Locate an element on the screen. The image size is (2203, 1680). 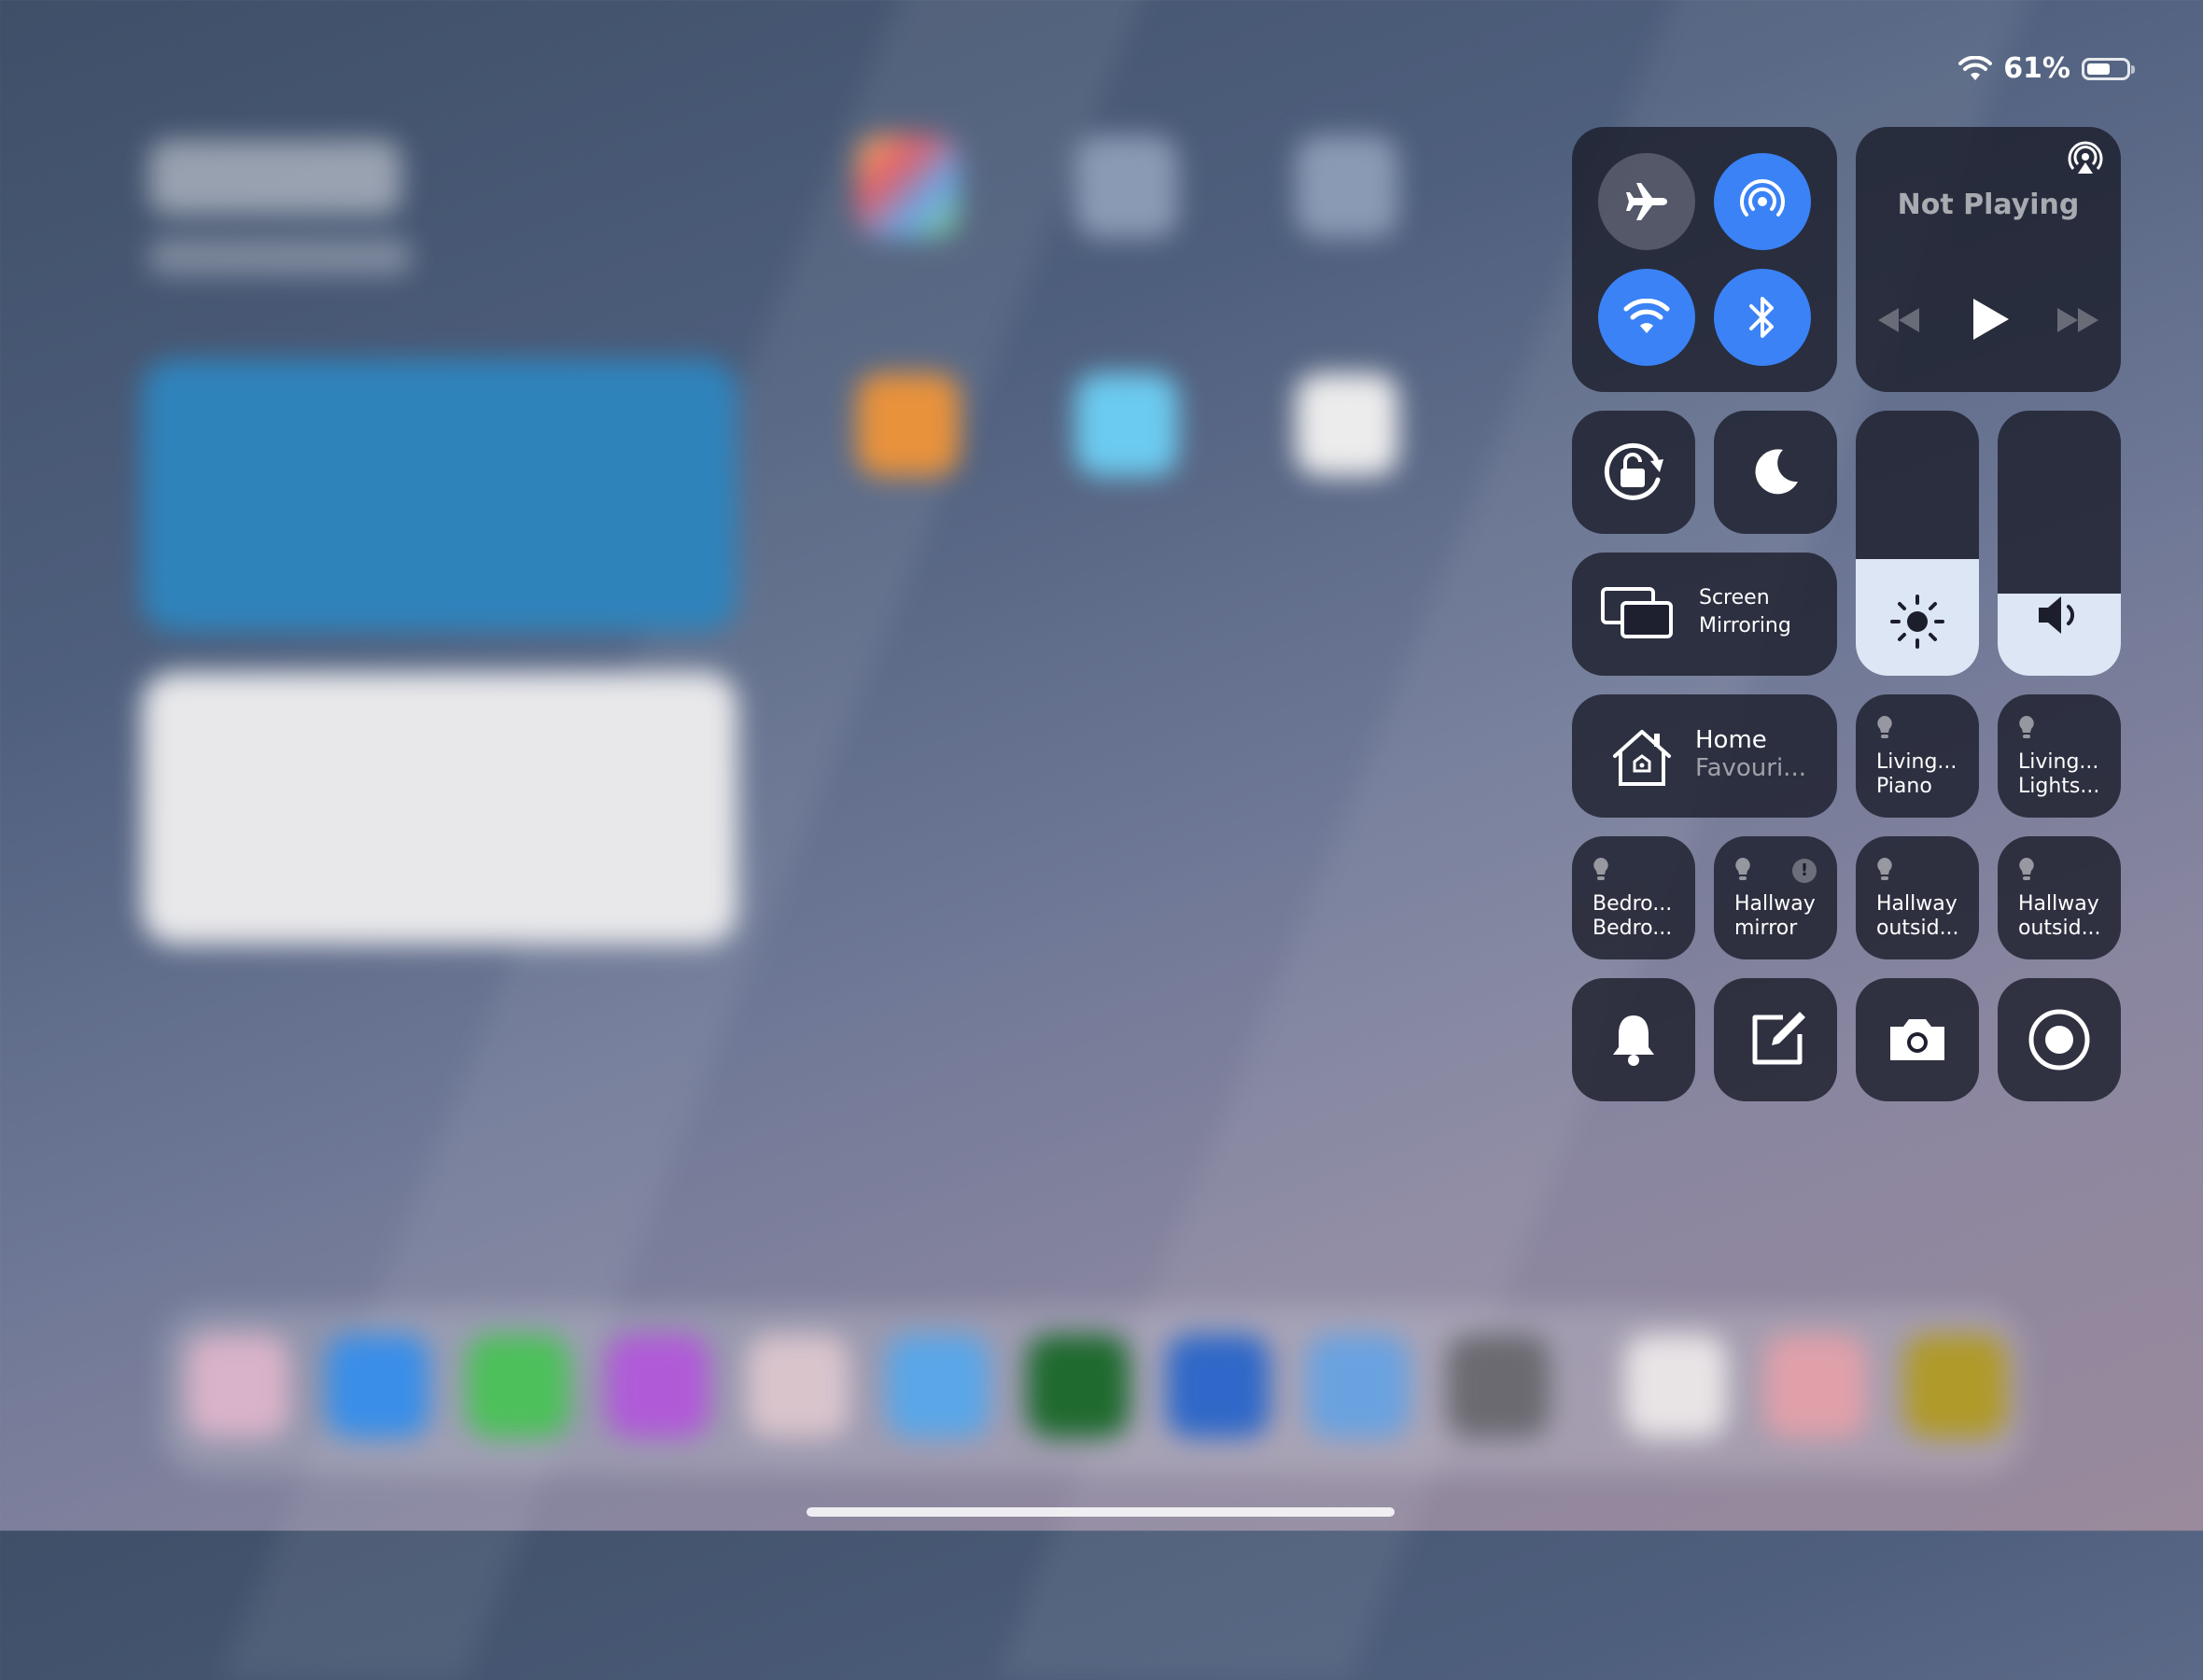
connectivity-panel is located at coordinates (1705, 259).